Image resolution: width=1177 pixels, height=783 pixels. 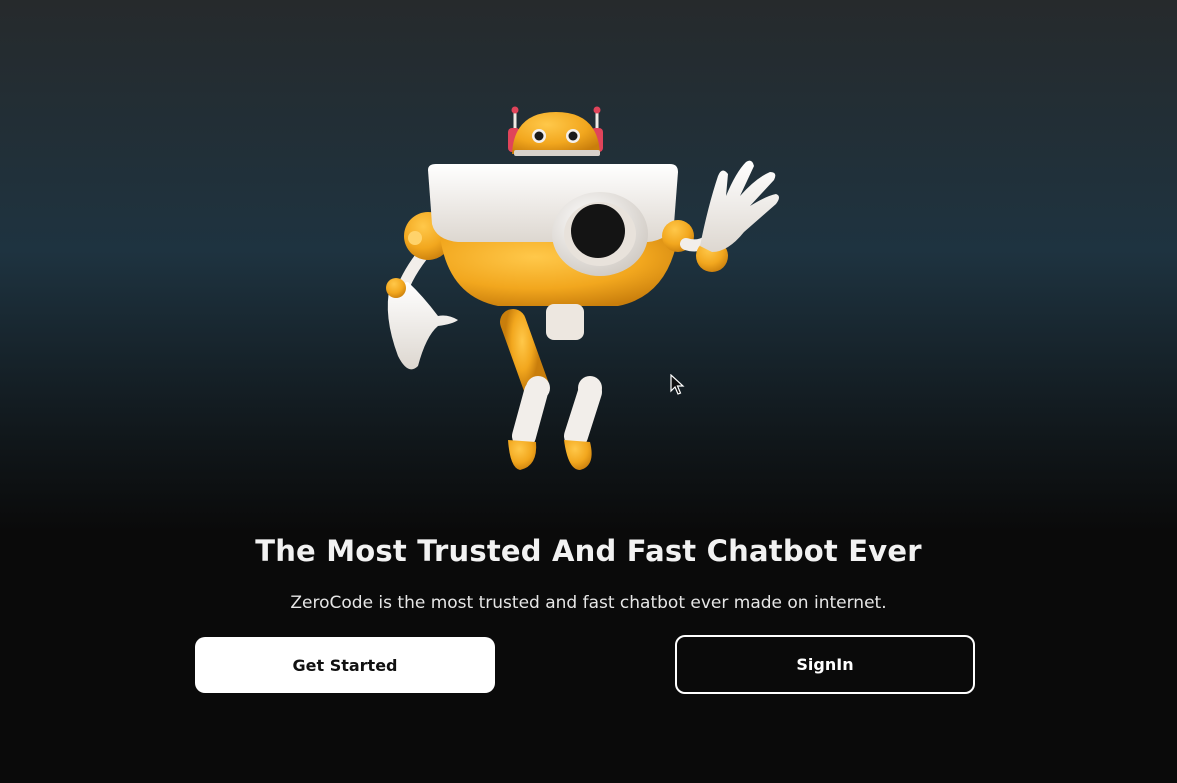 I want to click on robot-body, so click(x=553, y=252).